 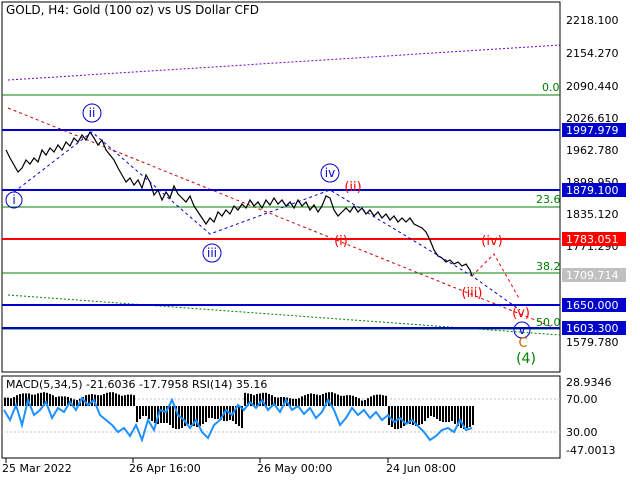 I want to click on chart-header: GOLD, H4: Gold (100 oz) vs US Dollar CFD, so click(x=132, y=10).